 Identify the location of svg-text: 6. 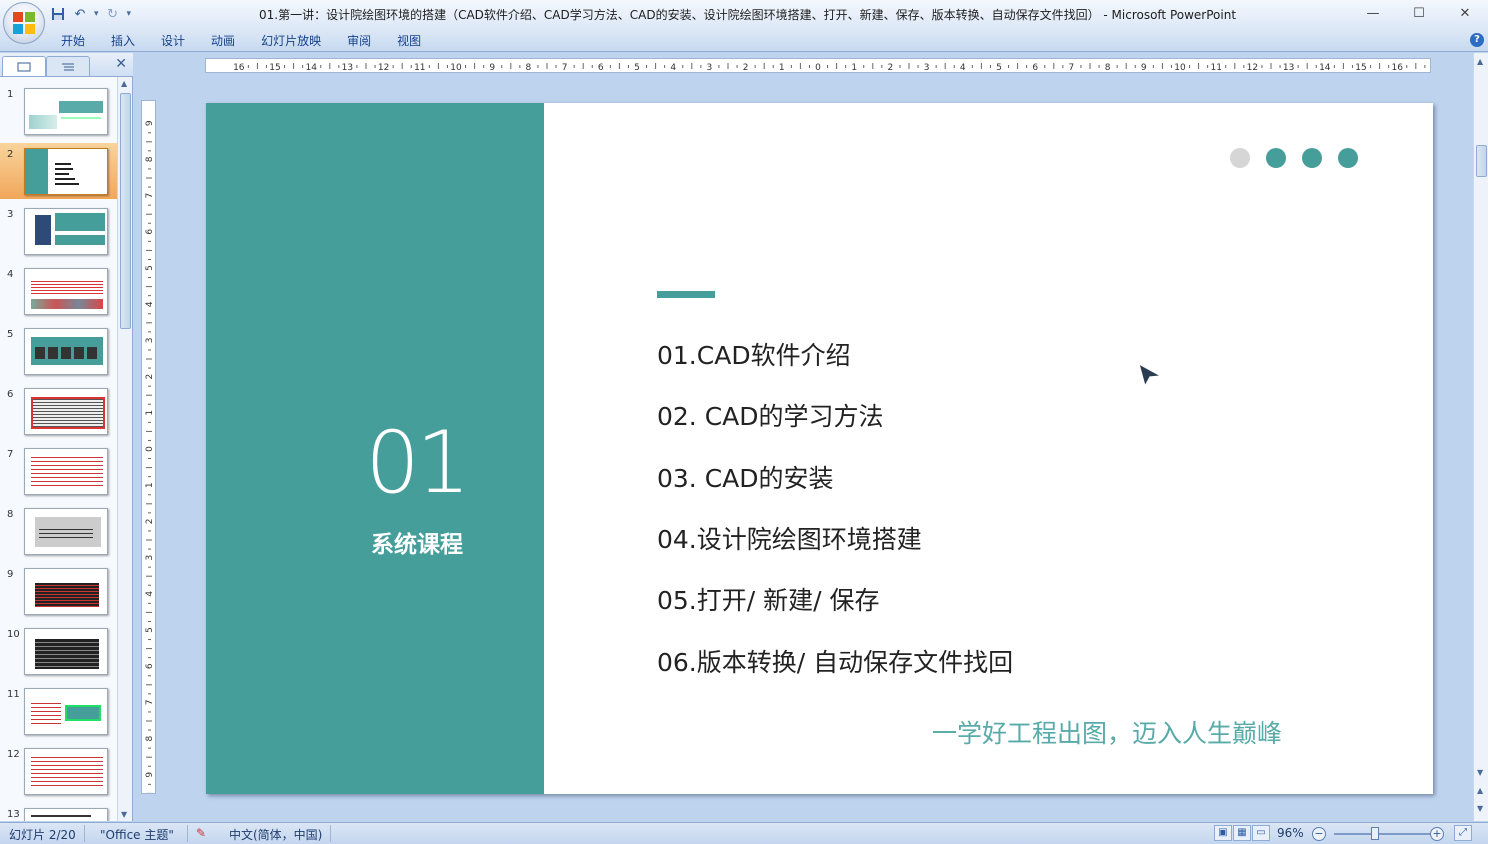
(601, 68).